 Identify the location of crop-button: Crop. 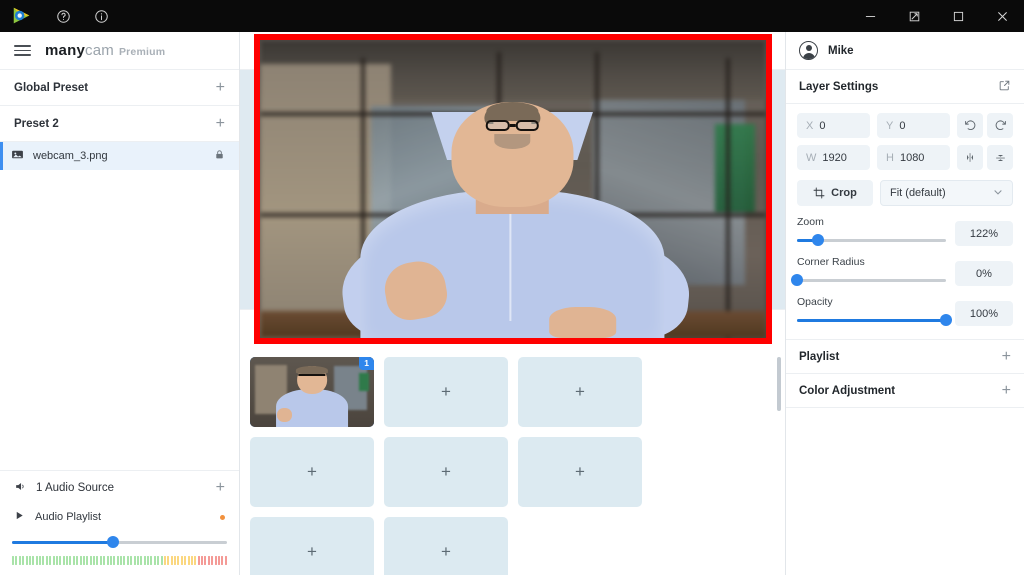
(835, 193).